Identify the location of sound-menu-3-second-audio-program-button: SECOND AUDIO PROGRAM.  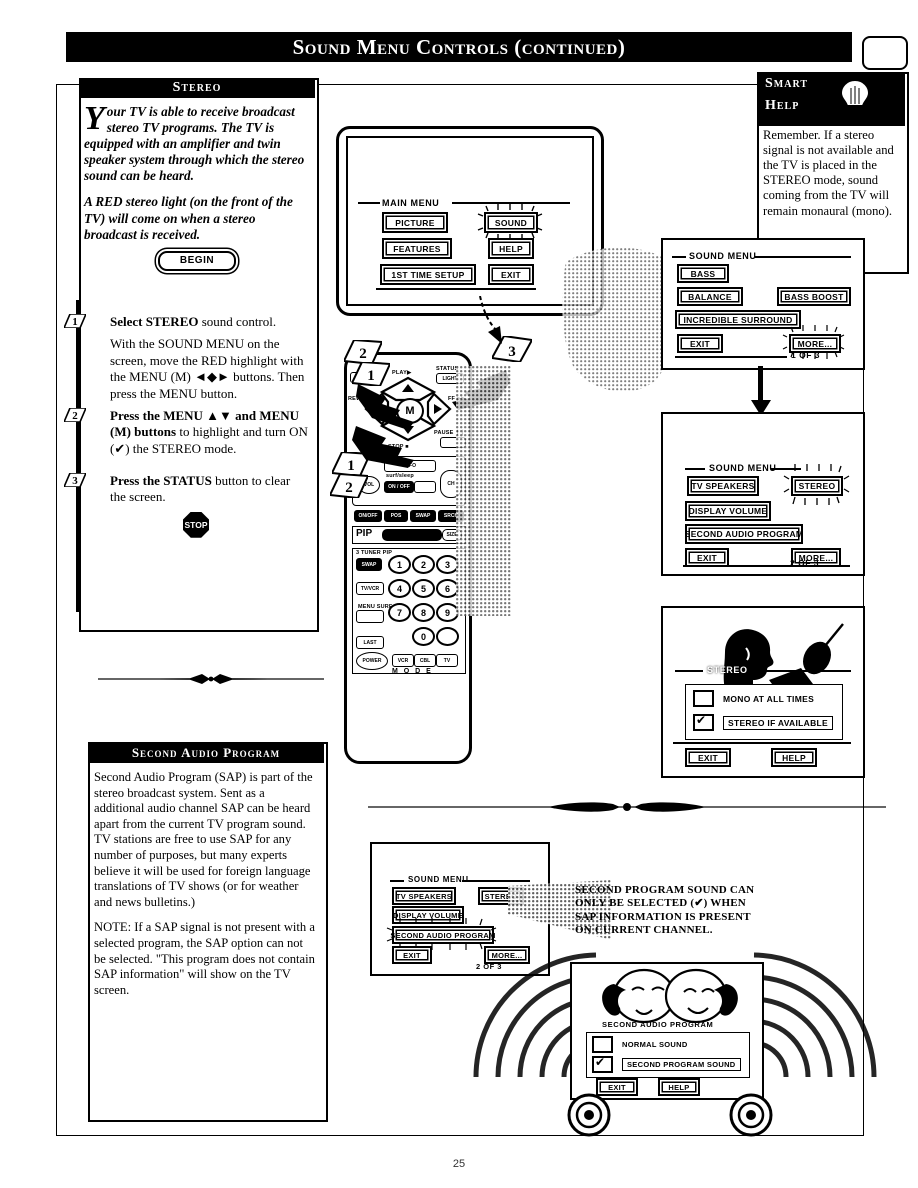
(442, 935).